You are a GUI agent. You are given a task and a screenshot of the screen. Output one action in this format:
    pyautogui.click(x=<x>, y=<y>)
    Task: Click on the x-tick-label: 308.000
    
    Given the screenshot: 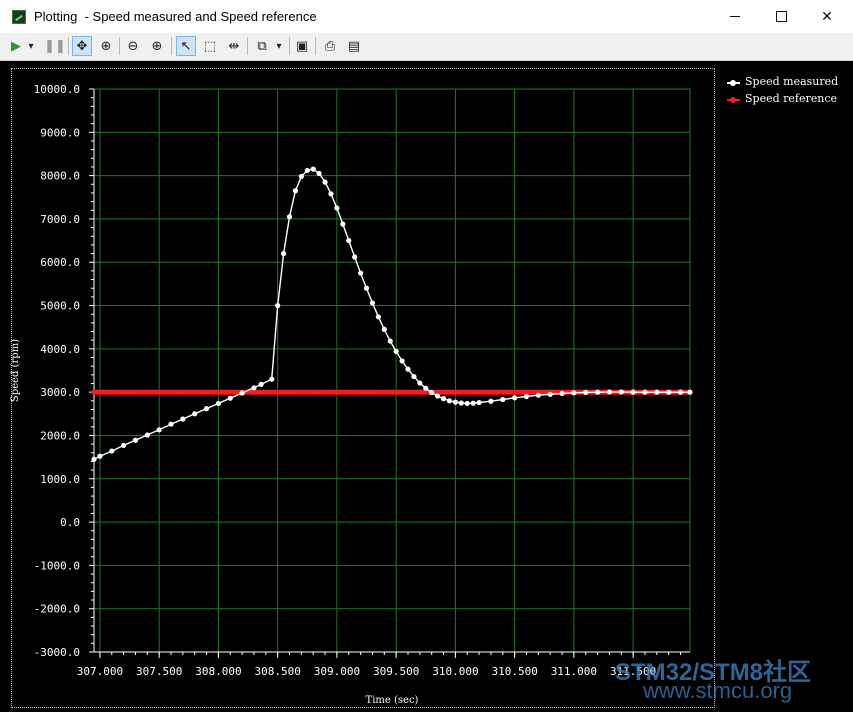 What is the action you would take?
    pyautogui.click(x=218, y=671)
    